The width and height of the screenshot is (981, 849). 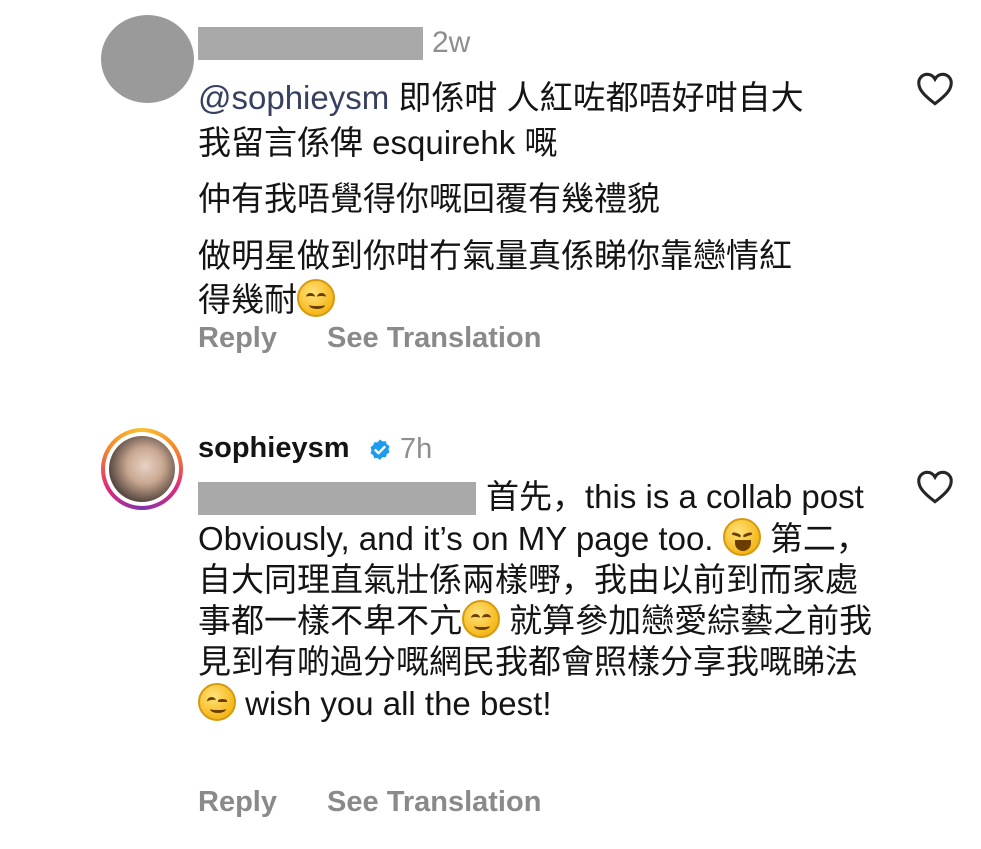 I want to click on comment-text-line: 做明星做到你咁冇氣量真係睇你靠戀情紅, so click(x=495, y=255).